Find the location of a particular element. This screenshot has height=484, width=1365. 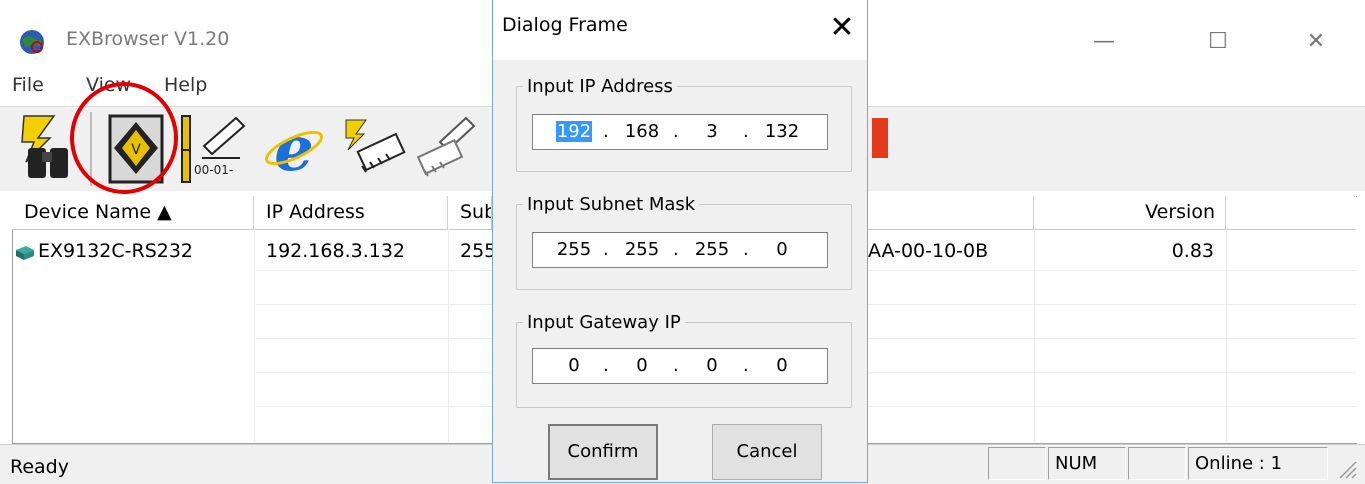

app-title: EXBrowser V1.20 is located at coordinates (148, 39).